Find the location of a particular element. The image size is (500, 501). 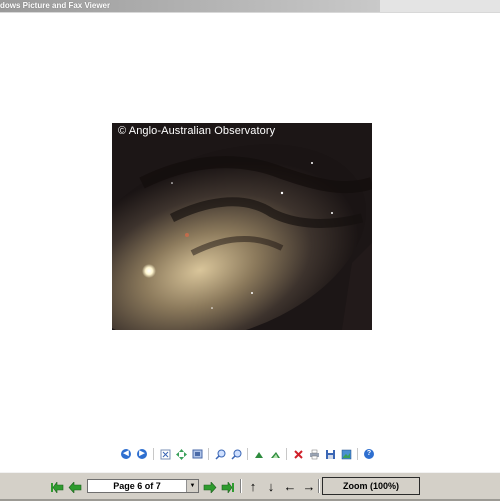

zoom-in-icon is located at coordinates (219, 454).